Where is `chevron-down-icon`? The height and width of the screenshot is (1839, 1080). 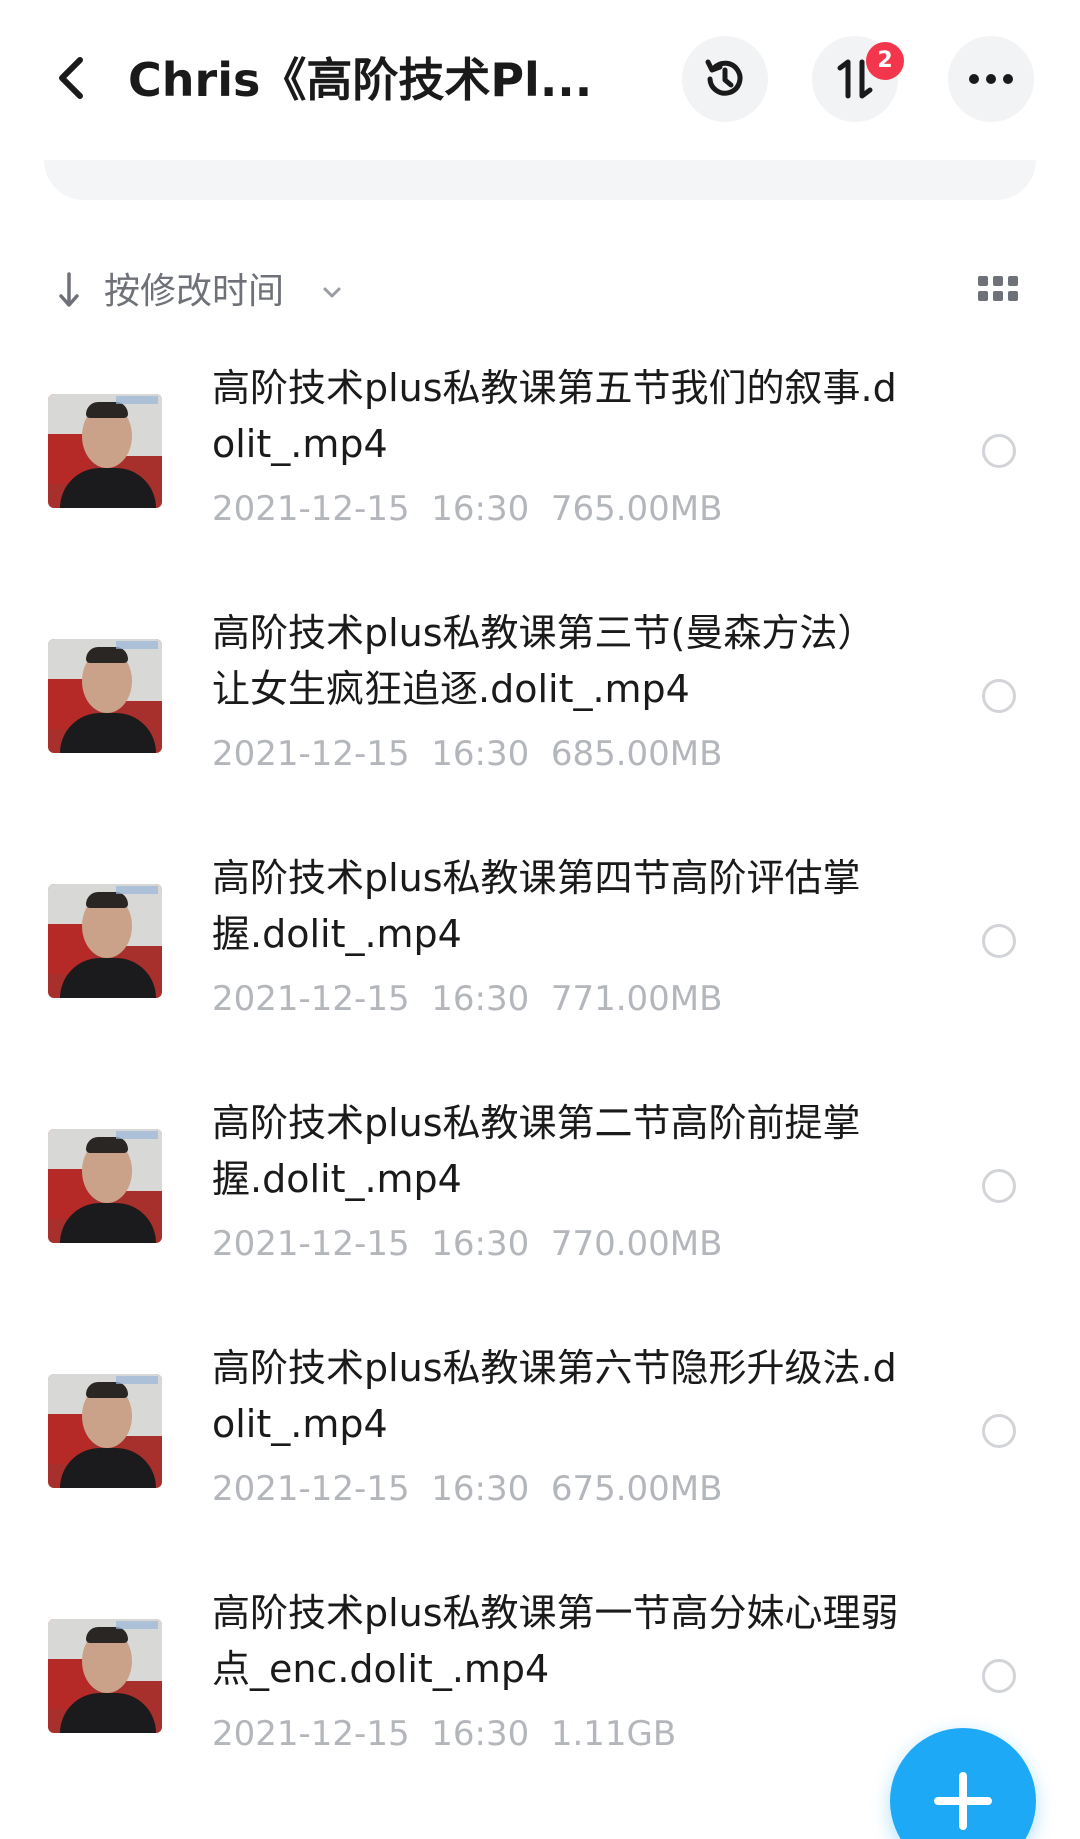 chevron-down-icon is located at coordinates (332, 292).